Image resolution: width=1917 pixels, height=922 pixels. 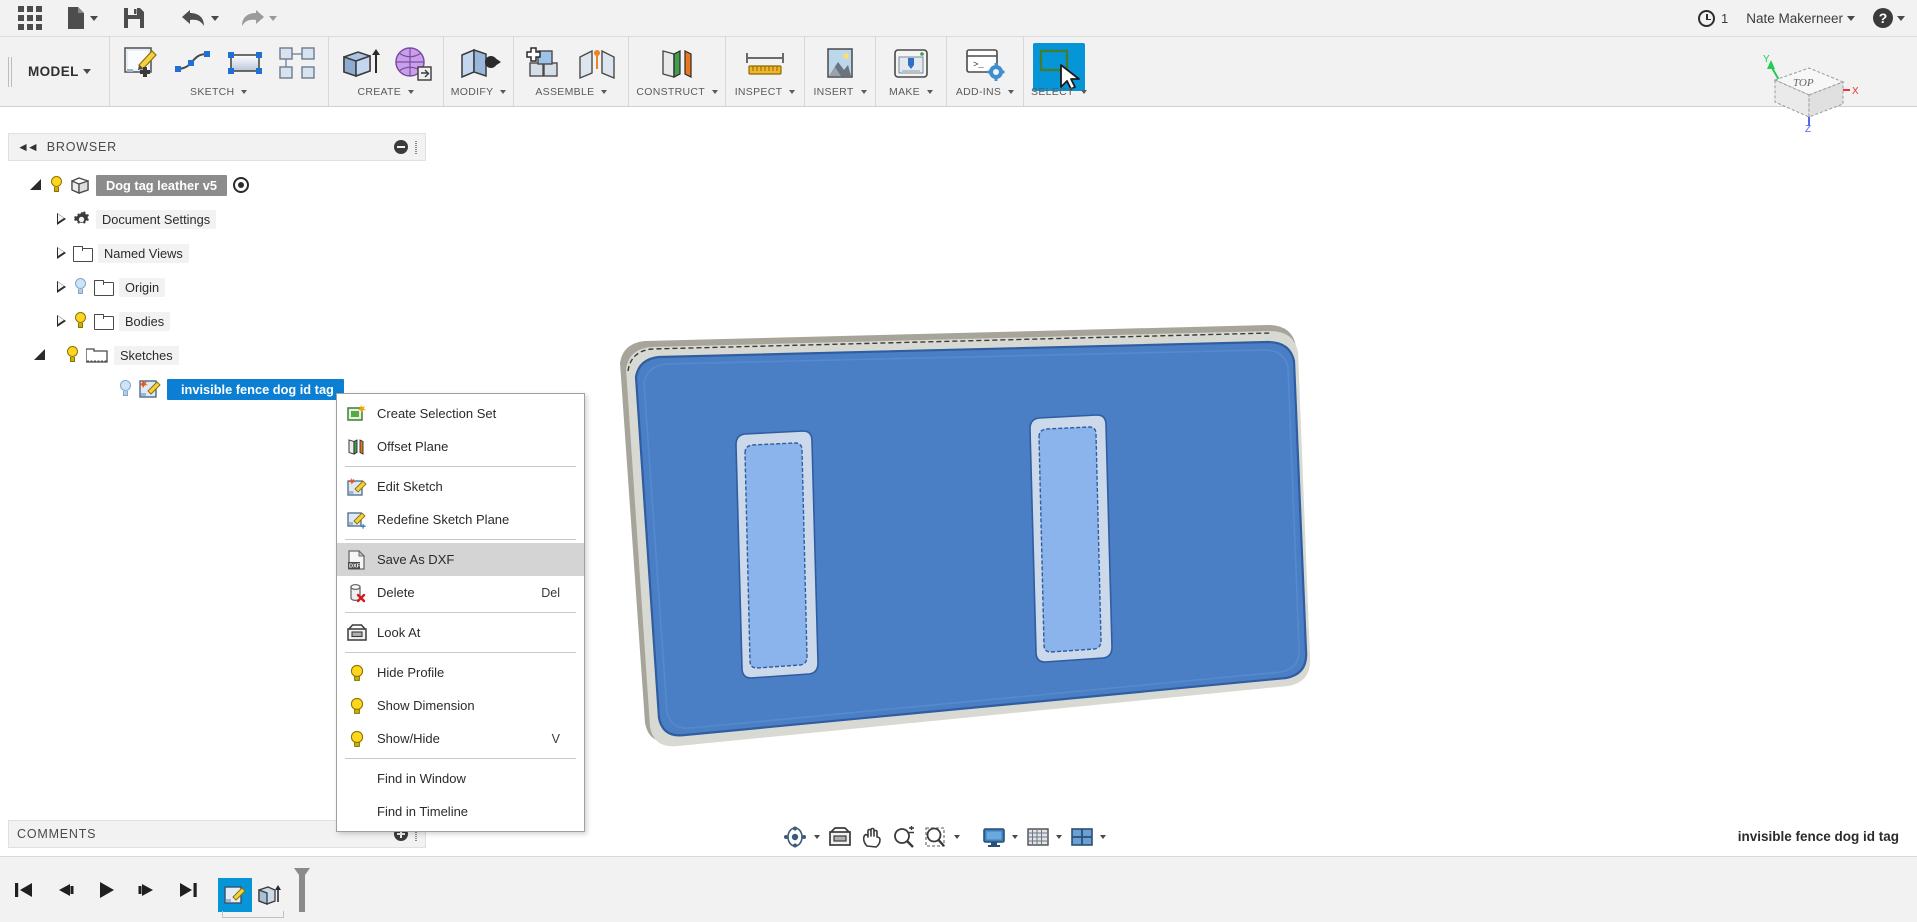 I want to click on timeline-jump-to-end-button, so click(x=188, y=890).